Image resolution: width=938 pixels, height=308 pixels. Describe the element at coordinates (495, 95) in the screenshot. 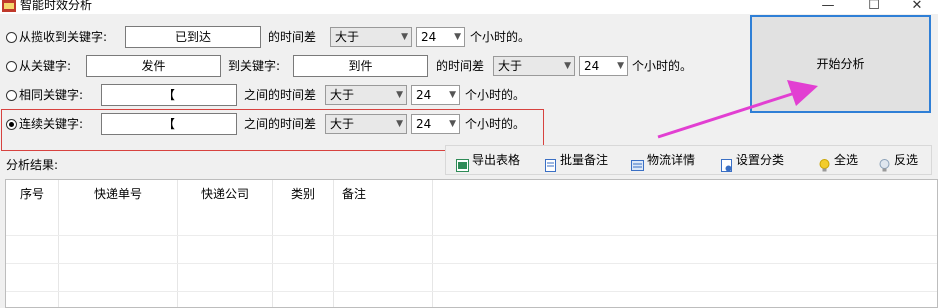

I see `row3-unit: 个小时的。` at that location.